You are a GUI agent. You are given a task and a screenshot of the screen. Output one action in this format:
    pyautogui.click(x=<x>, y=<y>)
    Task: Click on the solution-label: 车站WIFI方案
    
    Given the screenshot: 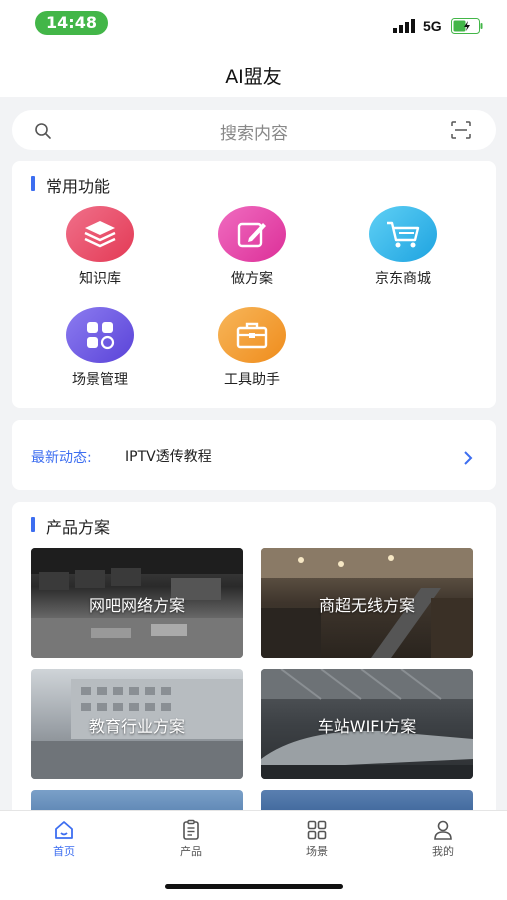 What is the action you would take?
    pyautogui.click(x=367, y=726)
    